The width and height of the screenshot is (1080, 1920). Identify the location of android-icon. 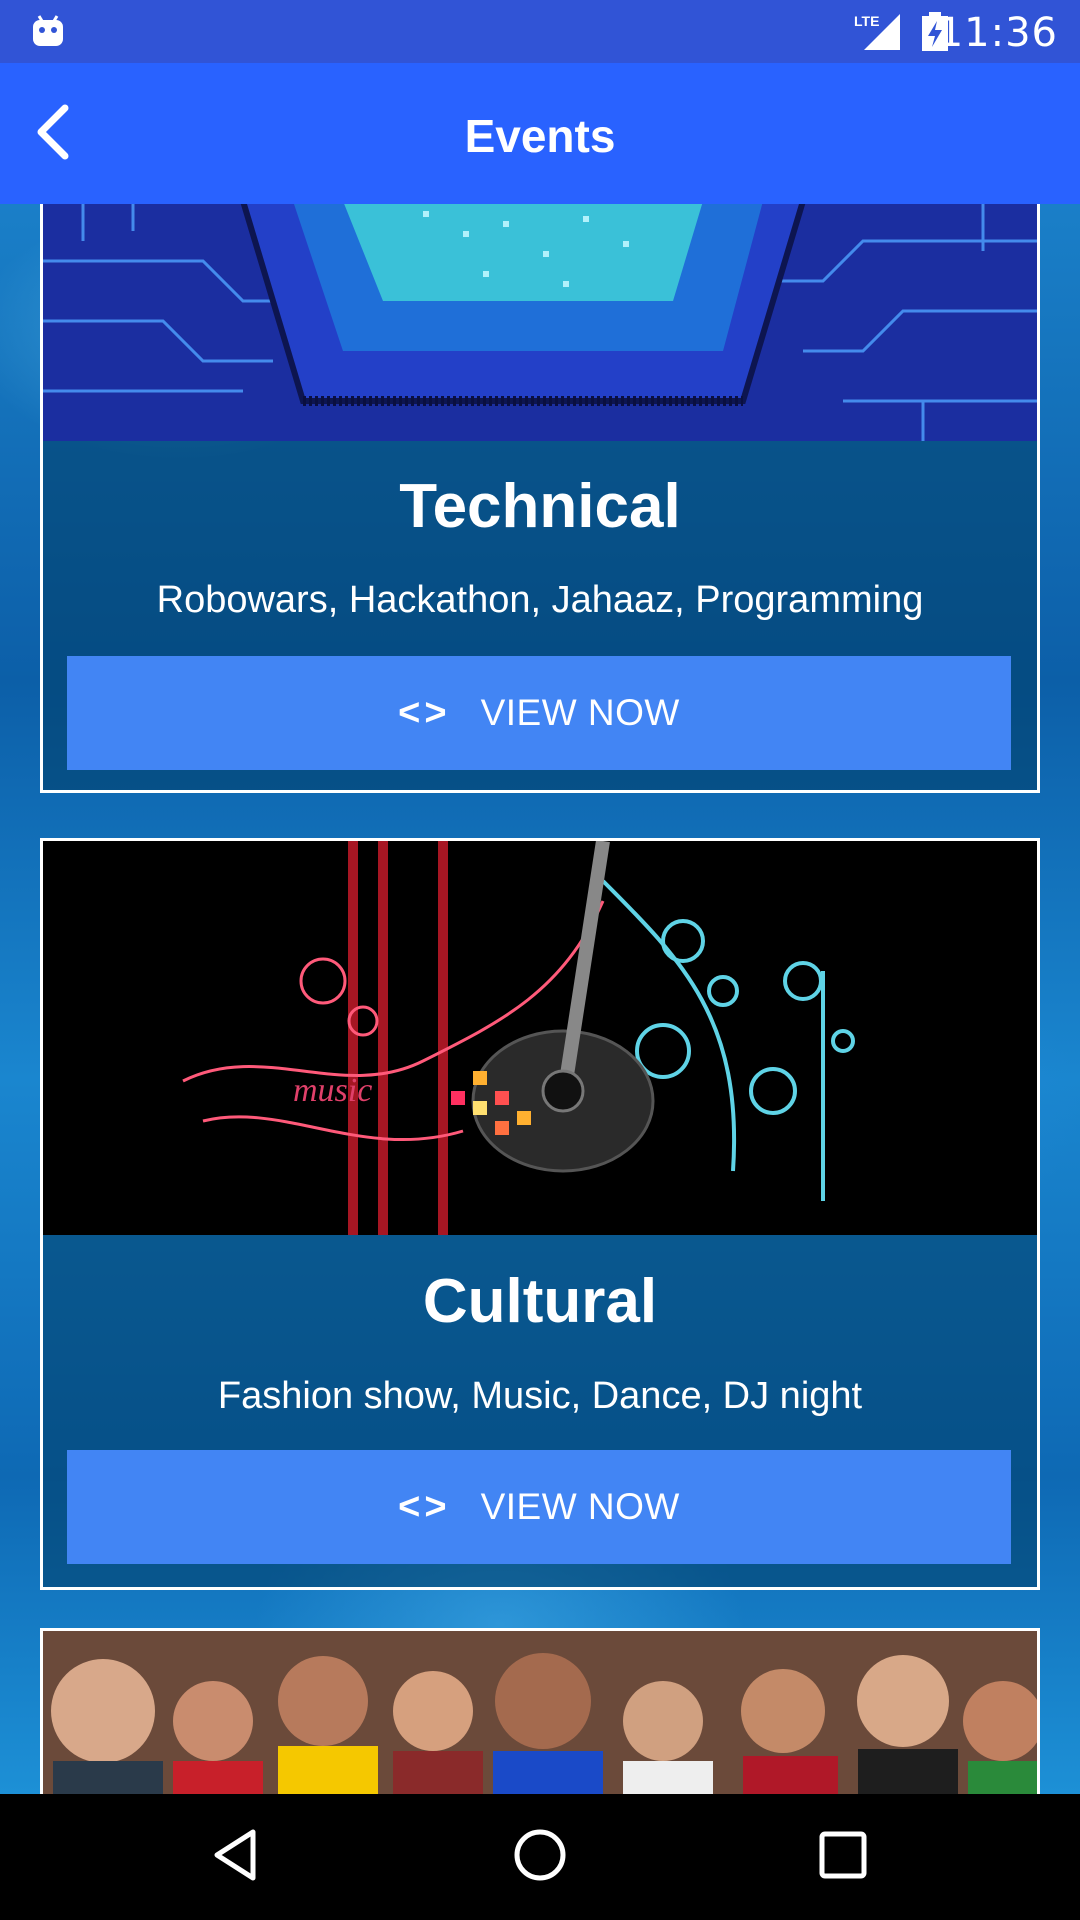
(48, 33).